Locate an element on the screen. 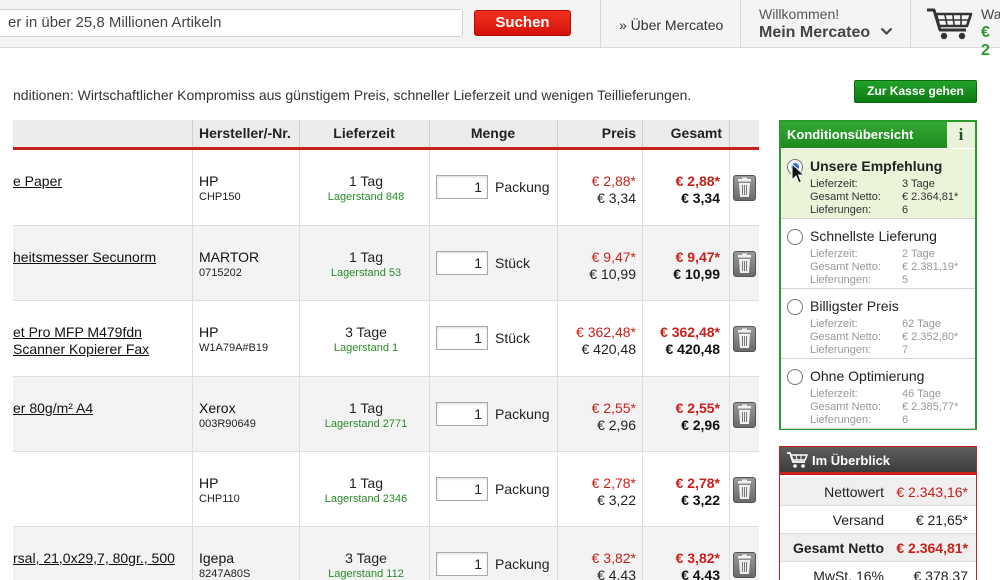  shipments-value: 5 is located at coordinates (905, 280).